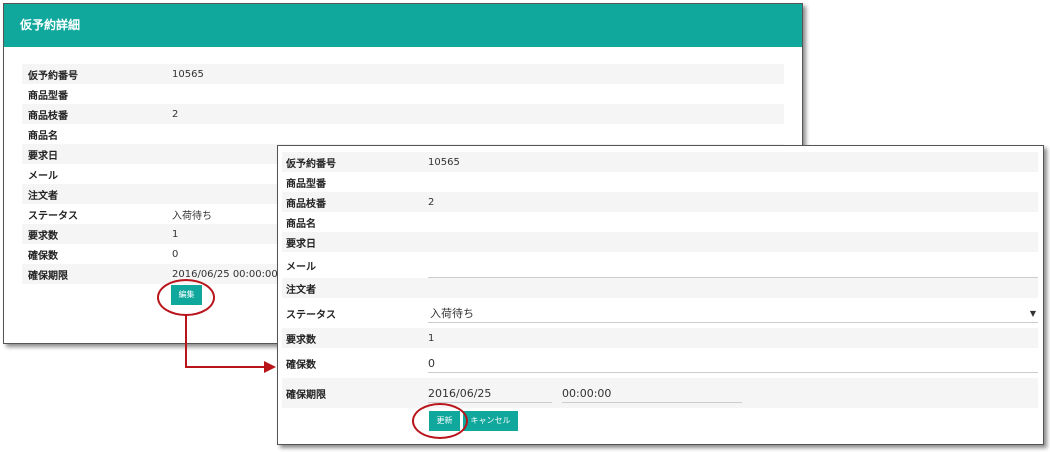  What do you see at coordinates (1032, 313) in the screenshot?
I see `dropdown-arrow-icon: ▼` at bounding box center [1032, 313].